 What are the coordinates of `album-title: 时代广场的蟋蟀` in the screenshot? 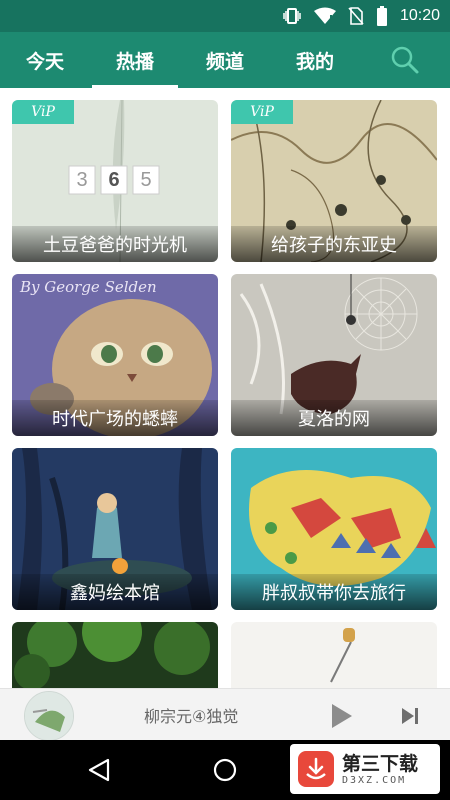 It's located at (115, 418).